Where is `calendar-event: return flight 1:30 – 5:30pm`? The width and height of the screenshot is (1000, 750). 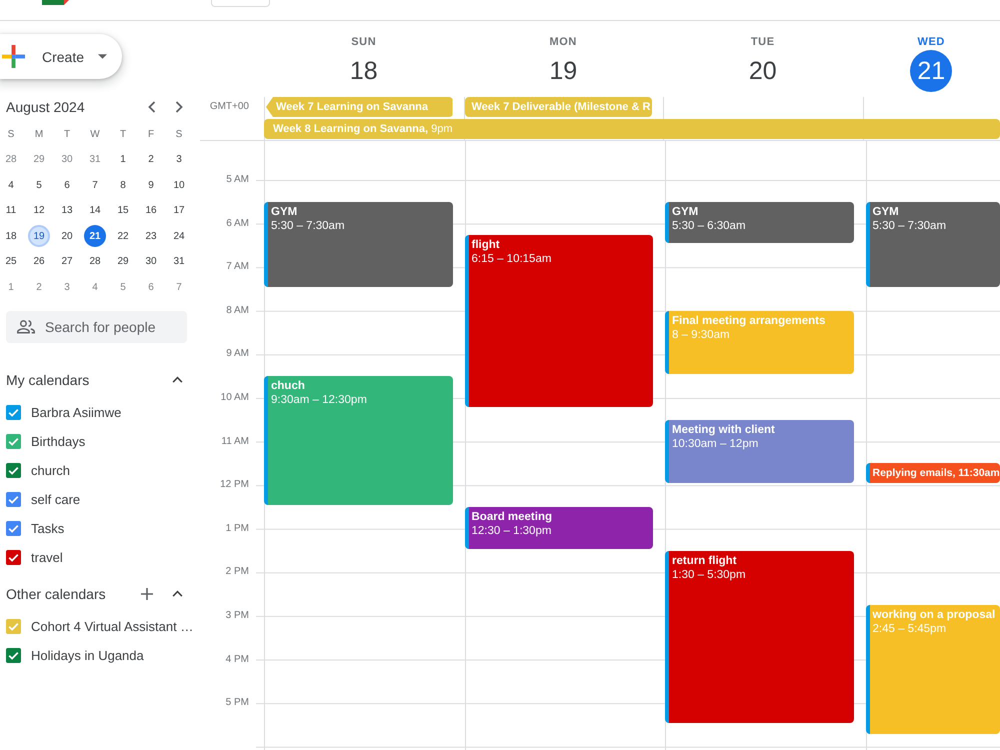 calendar-event: return flight 1:30 – 5:30pm is located at coordinates (759, 636).